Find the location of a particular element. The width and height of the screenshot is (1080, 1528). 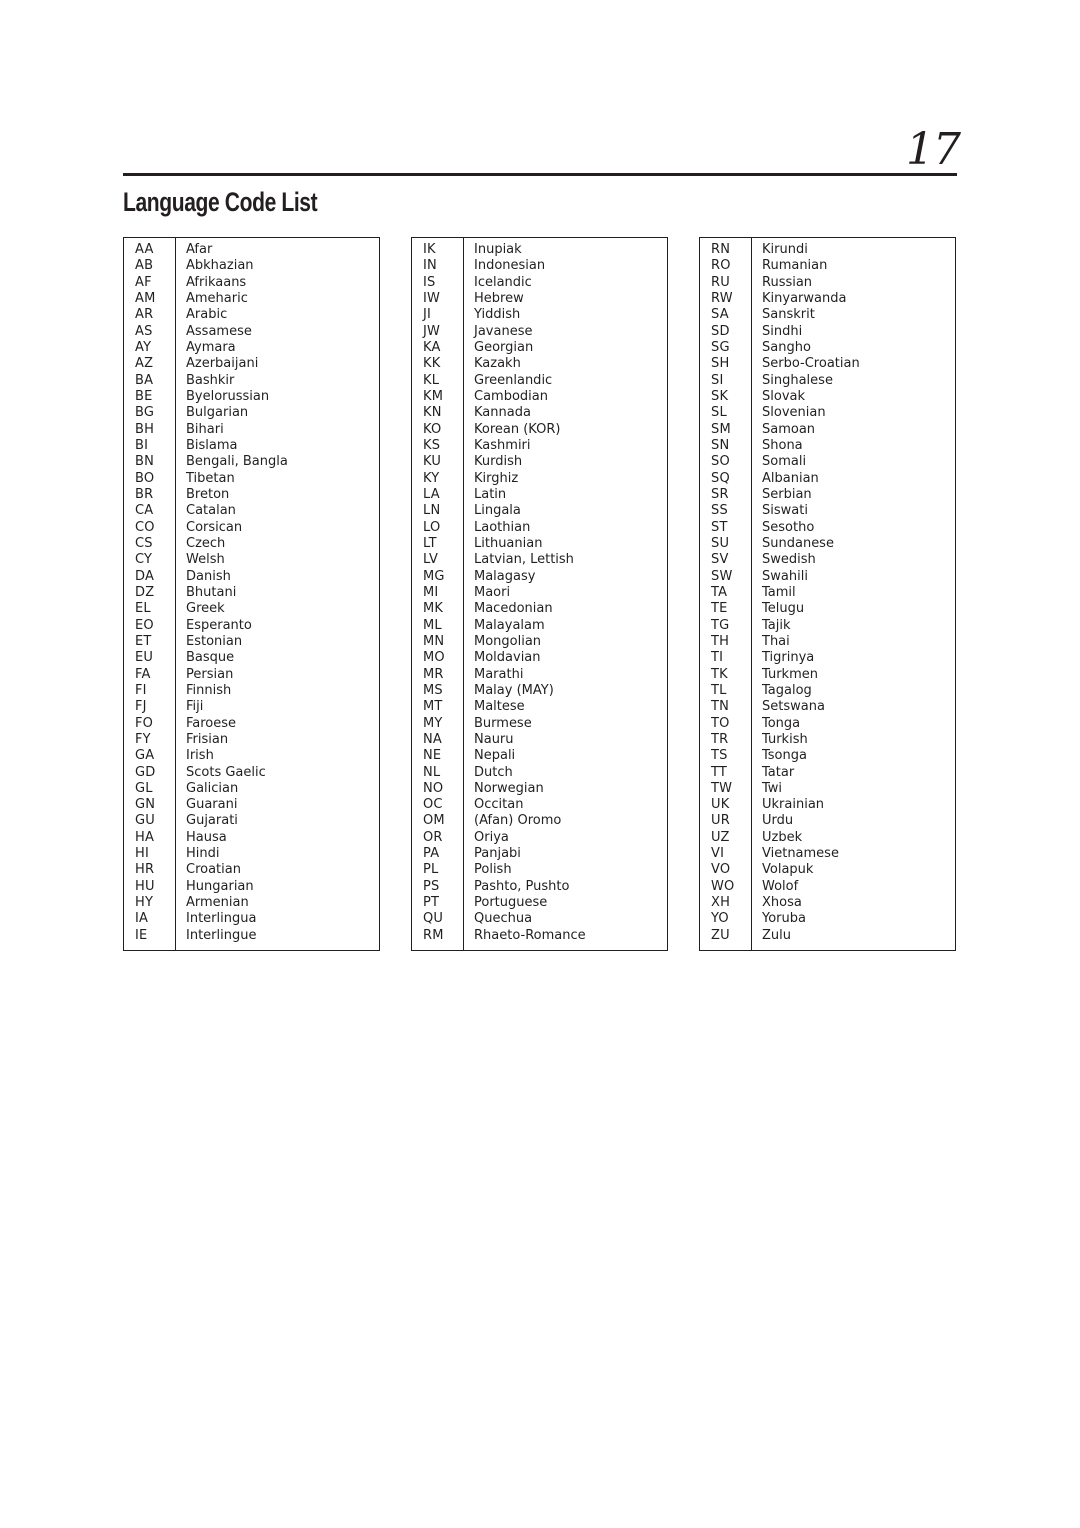

table-row: GA Irish is located at coordinates (251, 756).